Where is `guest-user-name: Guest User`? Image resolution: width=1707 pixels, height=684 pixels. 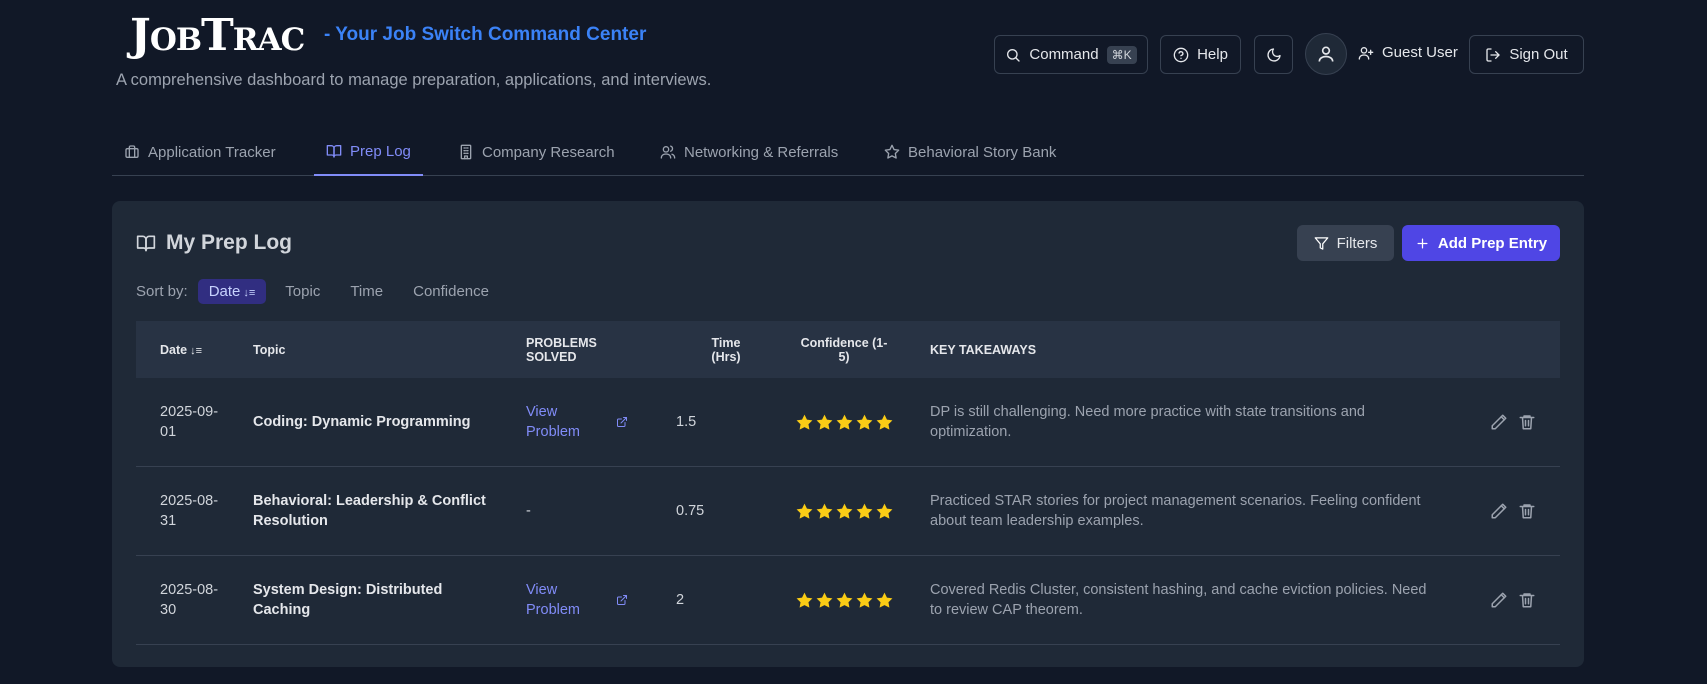
guest-user-name: Guest User is located at coordinates (1420, 52).